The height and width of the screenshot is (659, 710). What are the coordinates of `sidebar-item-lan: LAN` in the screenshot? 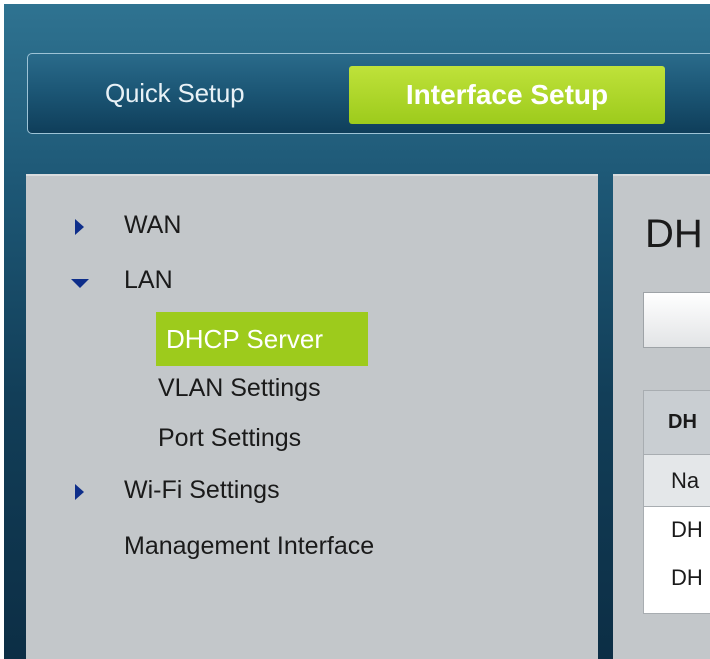 It's located at (148, 280).